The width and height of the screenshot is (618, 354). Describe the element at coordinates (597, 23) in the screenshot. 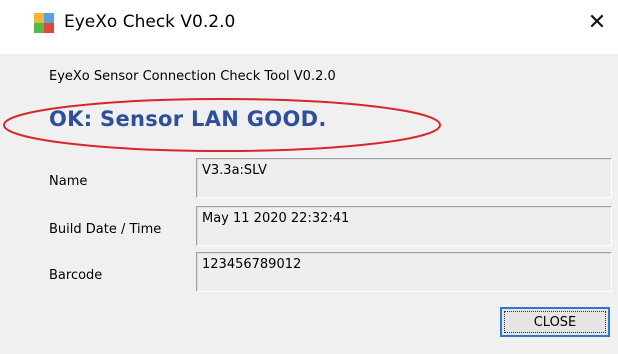

I see `close-icon: ✕` at that location.